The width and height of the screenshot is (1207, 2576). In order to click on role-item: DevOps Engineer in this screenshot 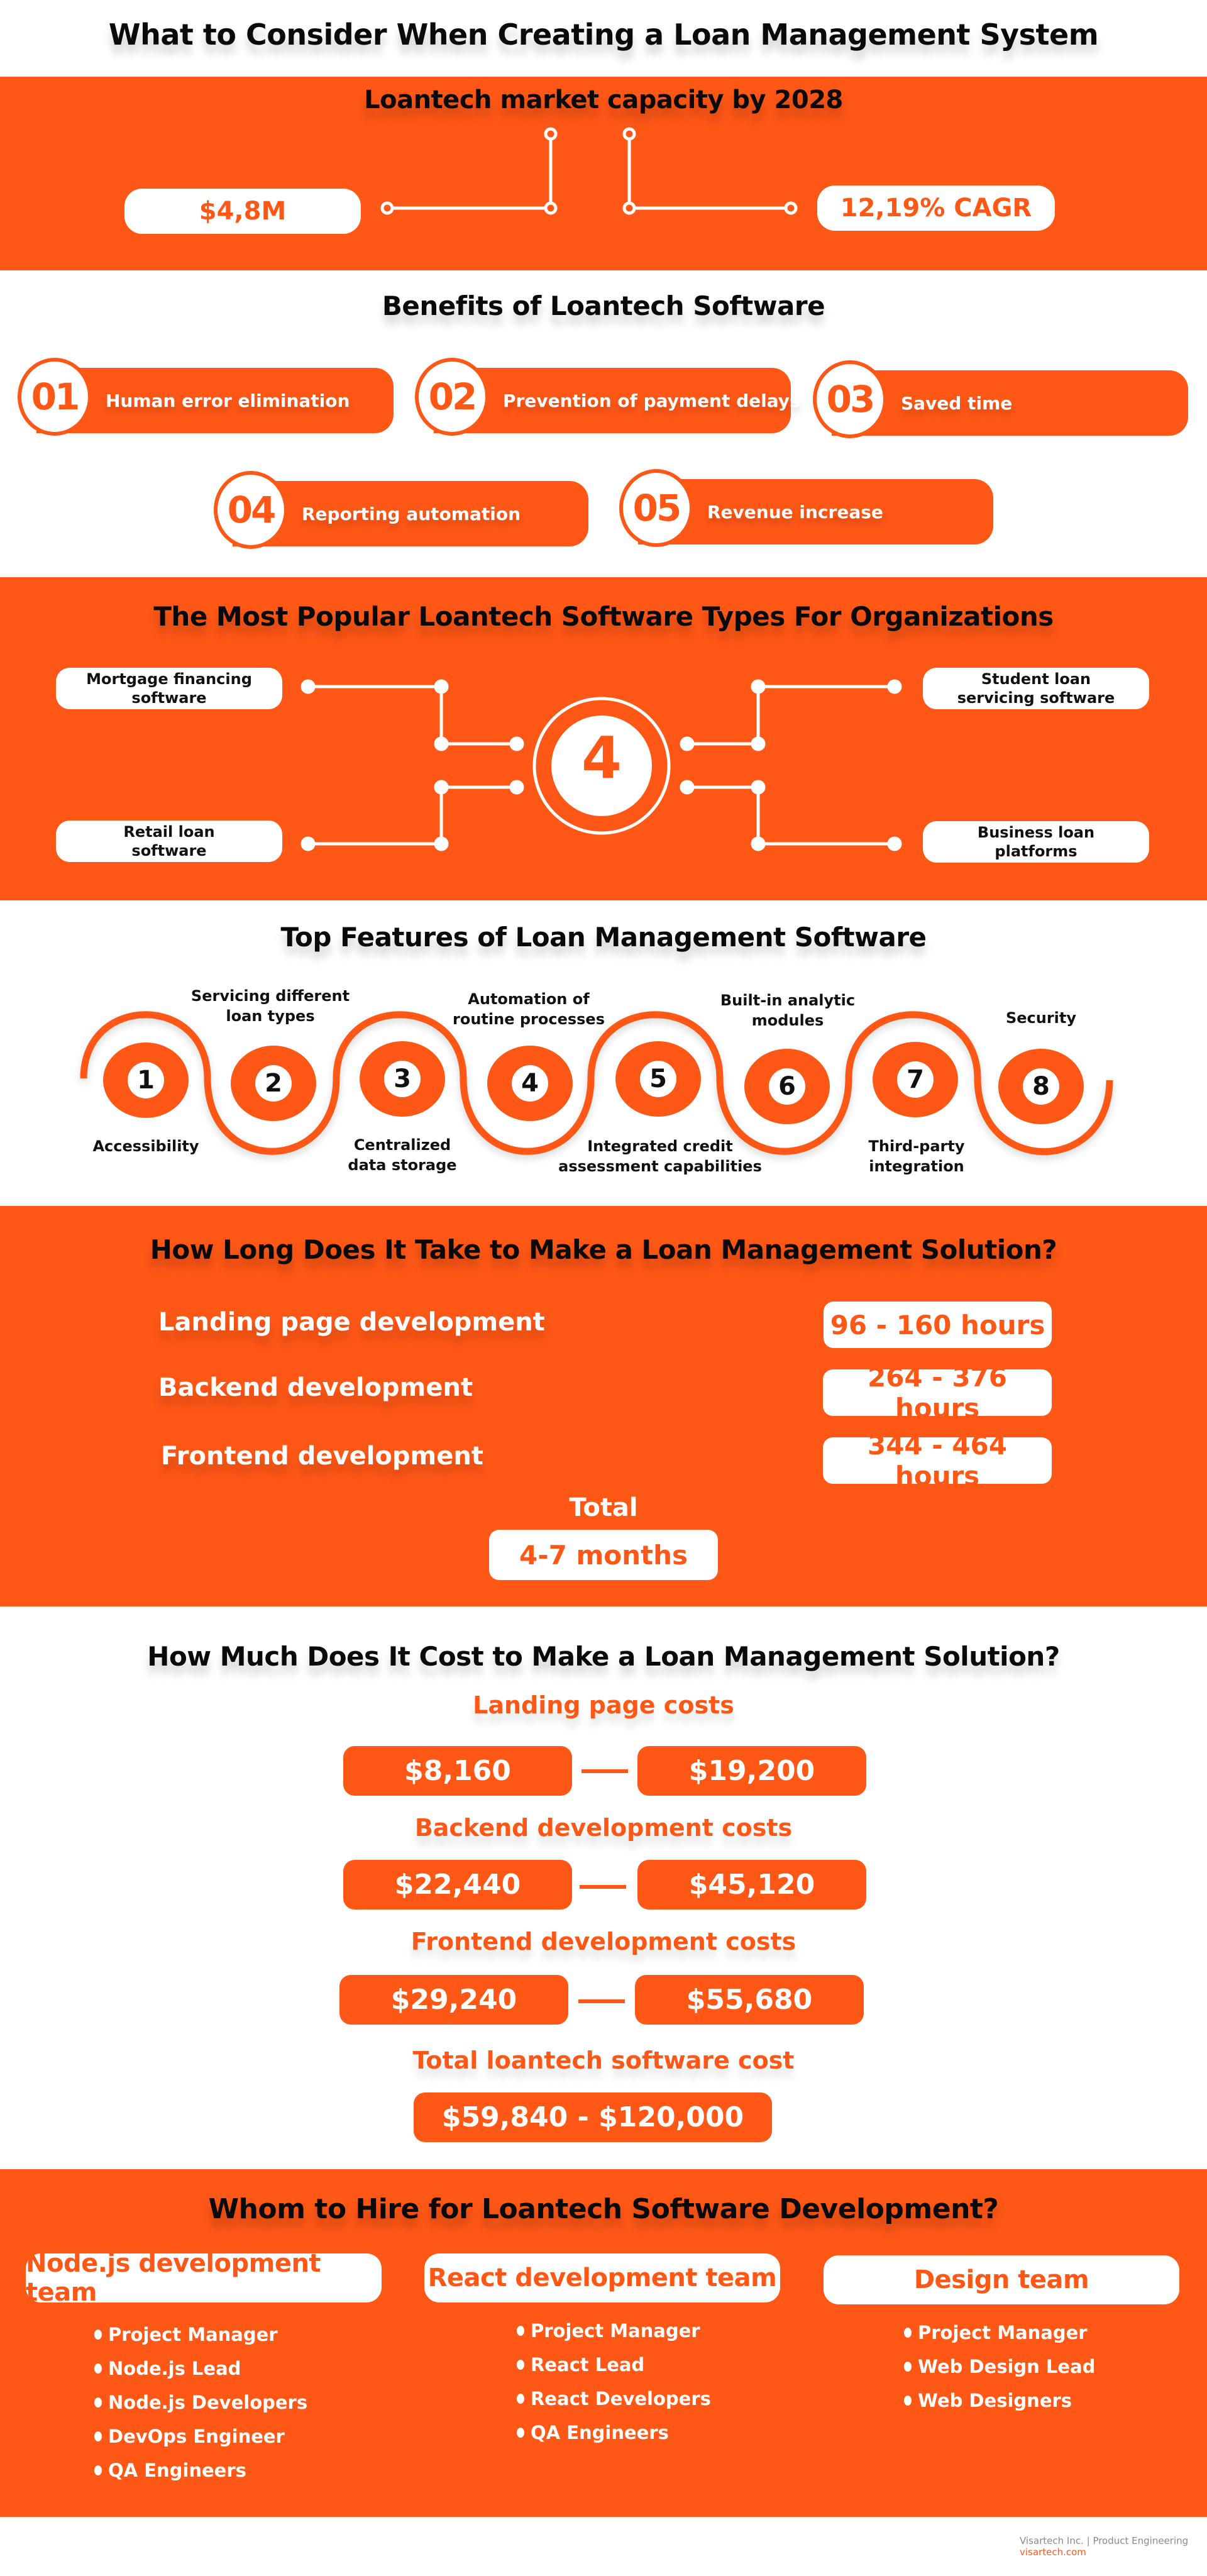, I will do `click(200, 2436)`.